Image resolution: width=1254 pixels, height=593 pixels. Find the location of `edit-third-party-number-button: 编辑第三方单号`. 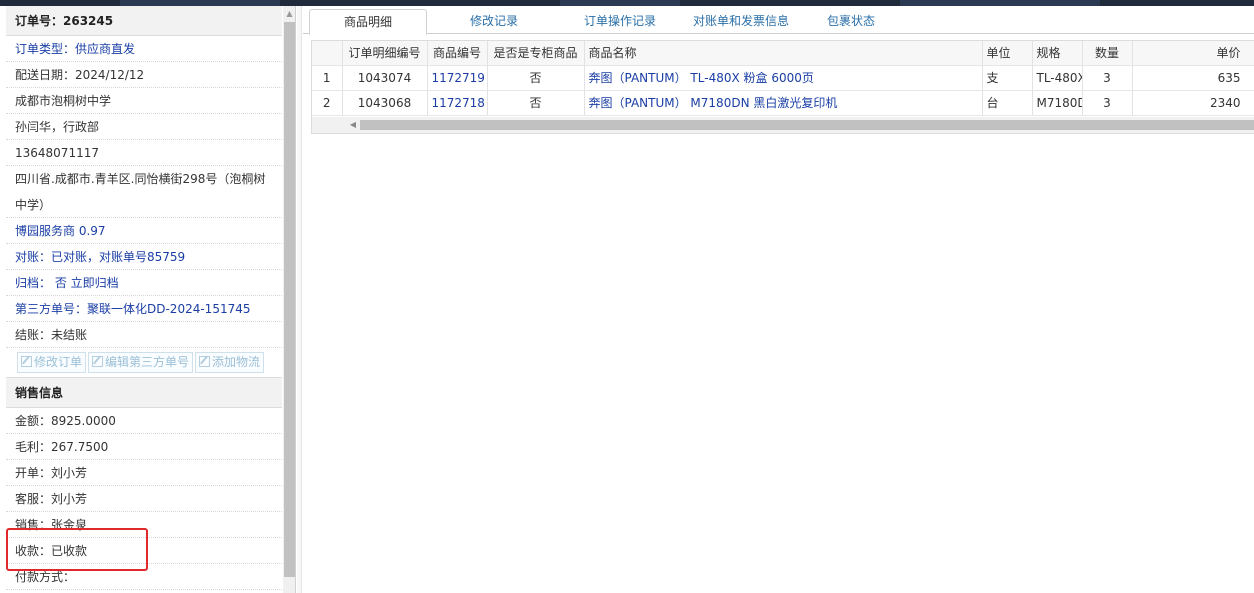

edit-third-party-number-button: 编辑第三方单号 is located at coordinates (141, 362).